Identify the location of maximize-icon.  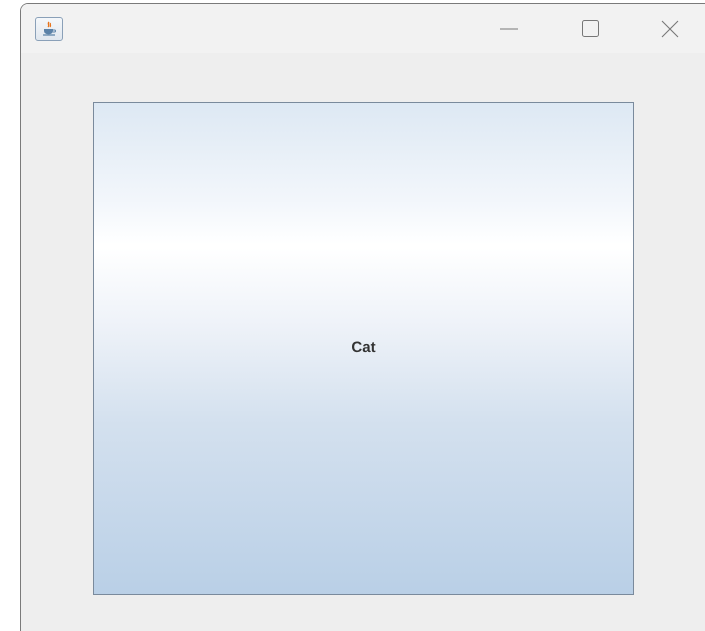
(590, 28).